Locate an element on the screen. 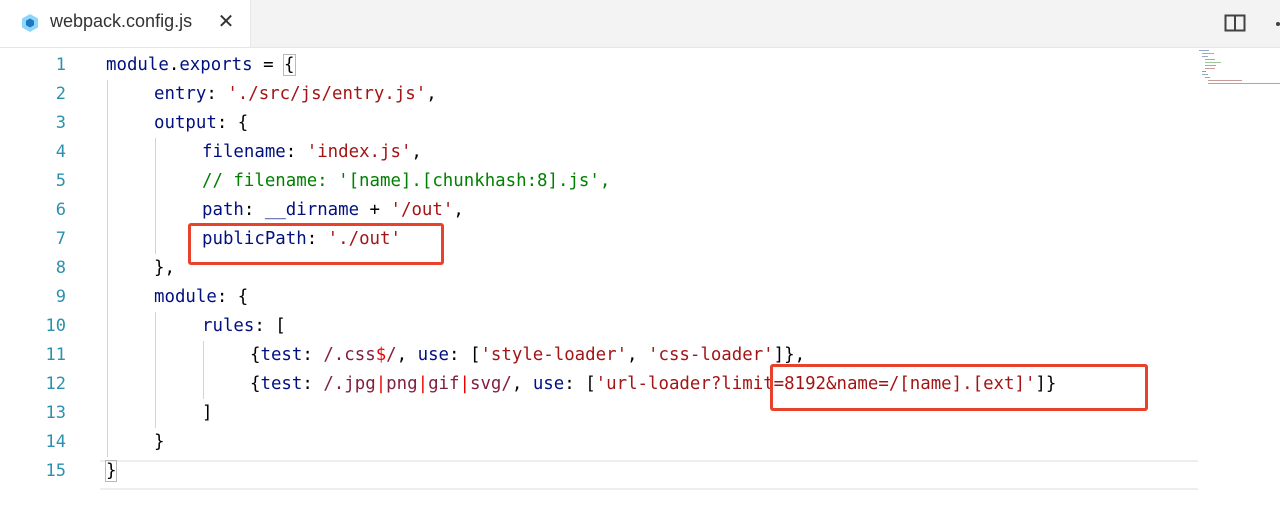 The image size is (1280, 513). more-actions-icon is located at coordinates (1273, 24).